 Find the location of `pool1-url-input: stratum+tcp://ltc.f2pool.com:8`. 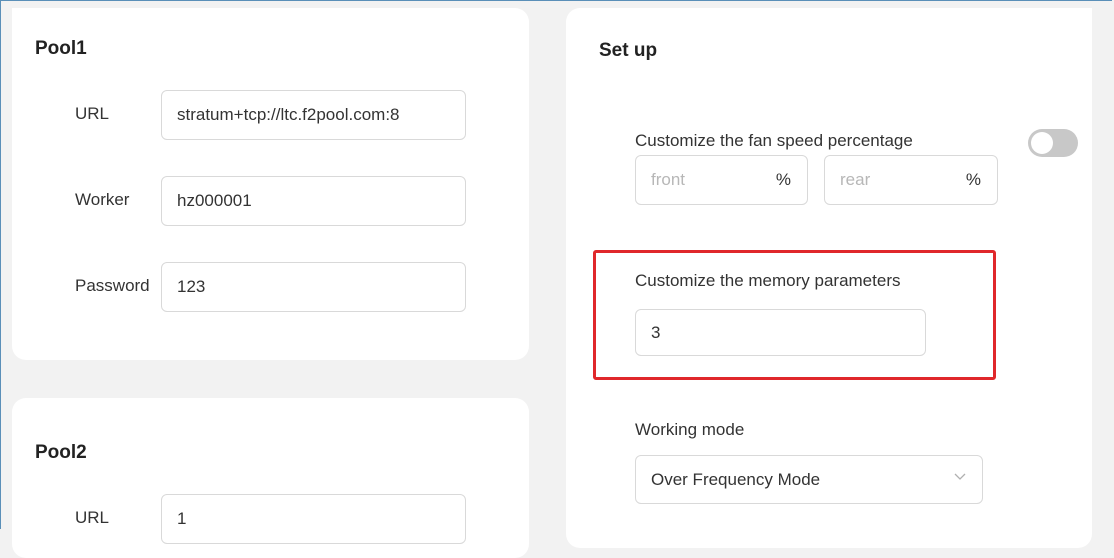

pool1-url-input: stratum+tcp://ltc.f2pool.com:8 is located at coordinates (313, 115).